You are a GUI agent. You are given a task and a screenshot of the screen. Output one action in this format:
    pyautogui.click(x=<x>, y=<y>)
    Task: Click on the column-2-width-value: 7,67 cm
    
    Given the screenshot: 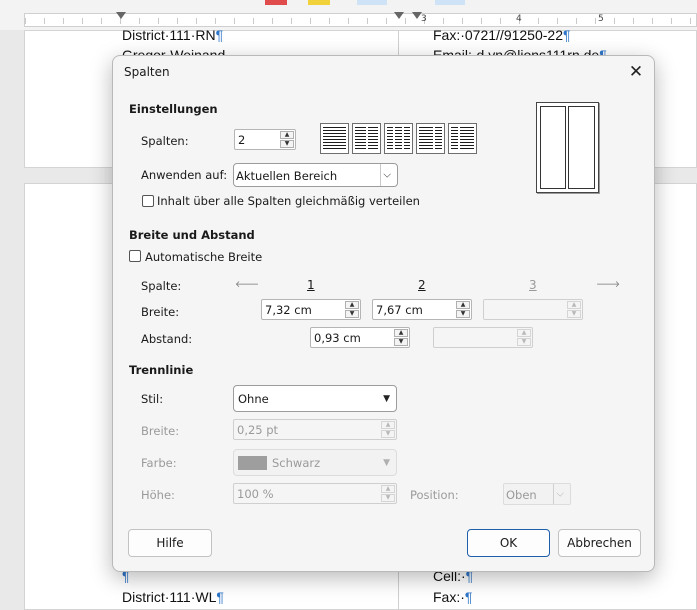 What is the action you would take?
    pyautogui.click(x=399, y=310)
    